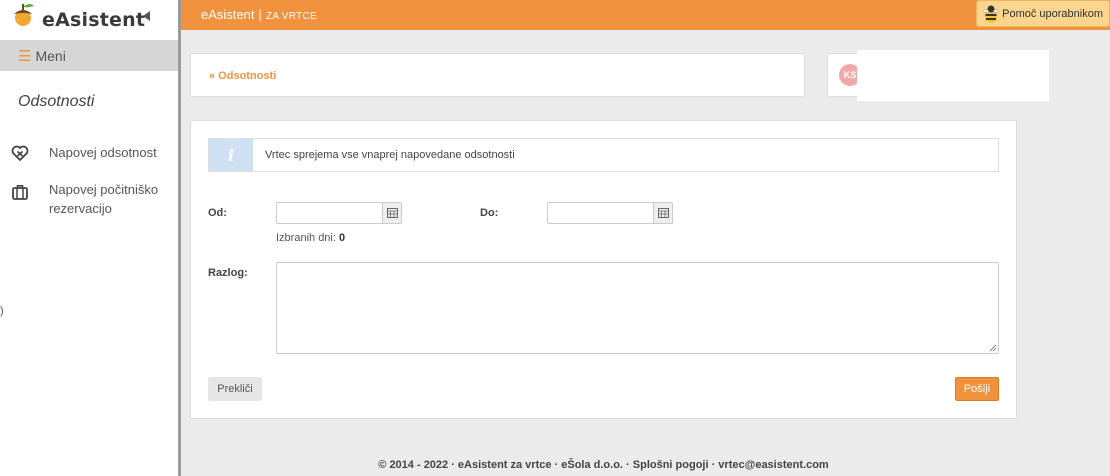  I want to click on top-bar: eAsistent | ZA VRTCE Pomoč uporabnikom, so click(645, 15).